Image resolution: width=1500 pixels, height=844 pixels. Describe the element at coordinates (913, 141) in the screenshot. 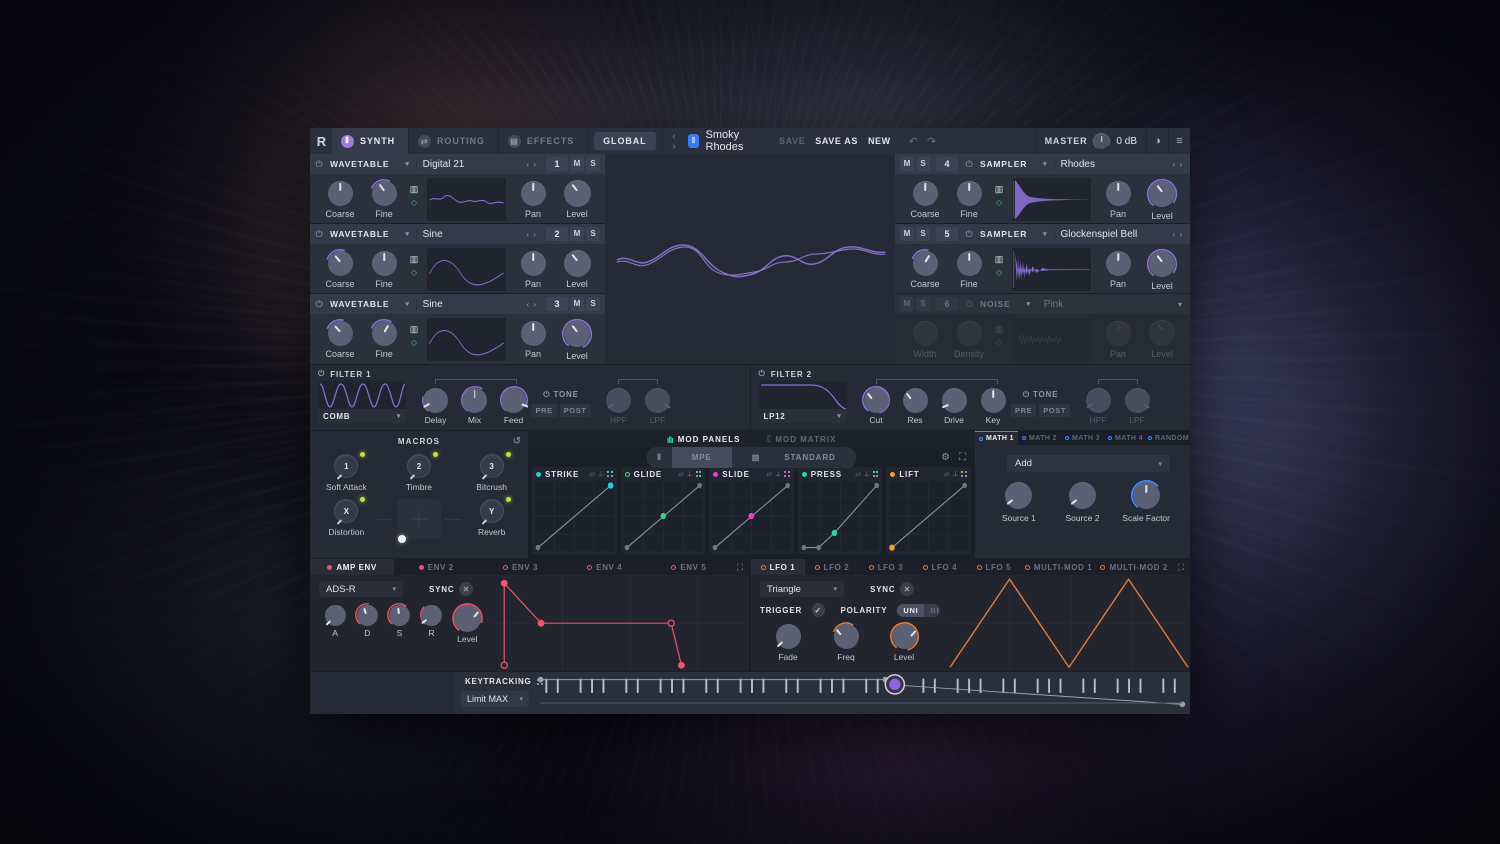

I see `undo-icon: ↶` at that location.